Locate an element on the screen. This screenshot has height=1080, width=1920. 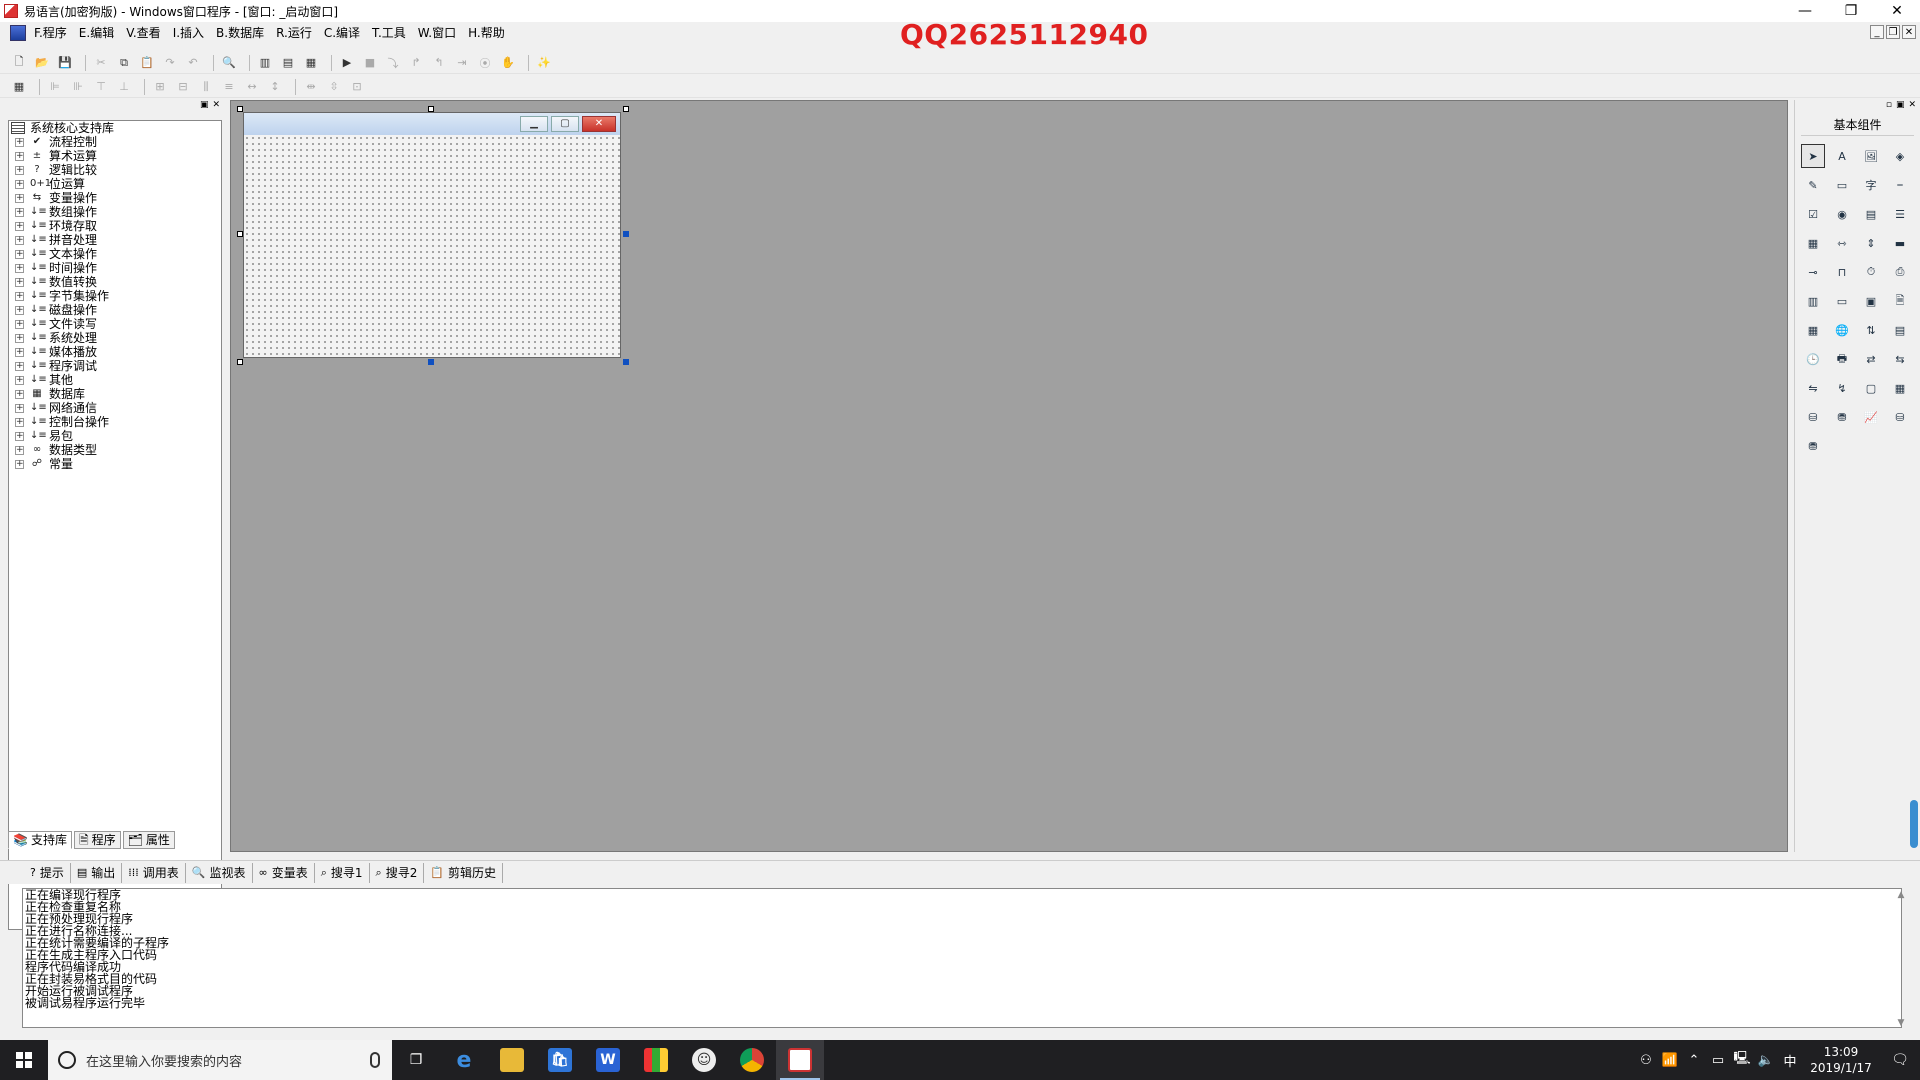
tab-variables: ∞ 变量表 is located at coordinates (284, 872).